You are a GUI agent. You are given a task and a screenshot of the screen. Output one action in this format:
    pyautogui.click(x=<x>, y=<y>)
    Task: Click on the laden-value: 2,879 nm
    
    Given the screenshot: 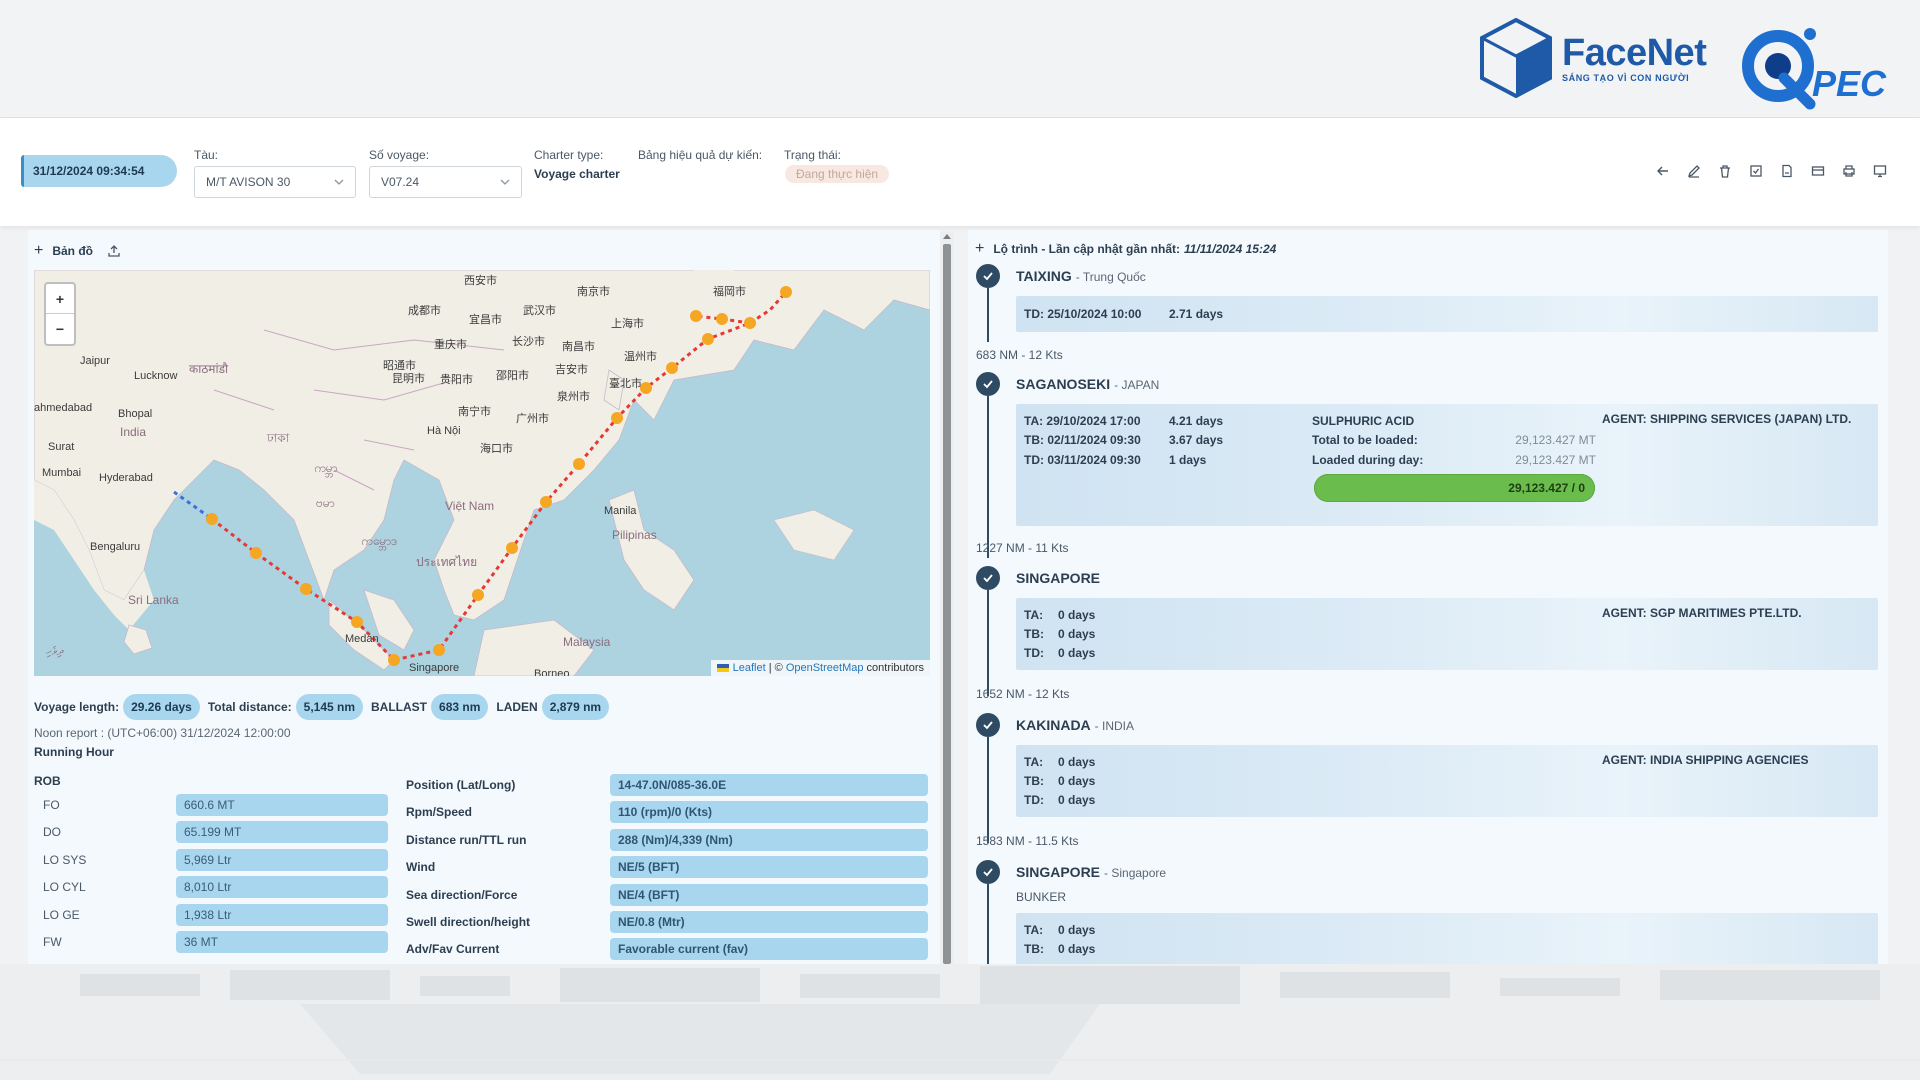 What is the action you would take?
    pyautogui.click(x=575, y=707)
    